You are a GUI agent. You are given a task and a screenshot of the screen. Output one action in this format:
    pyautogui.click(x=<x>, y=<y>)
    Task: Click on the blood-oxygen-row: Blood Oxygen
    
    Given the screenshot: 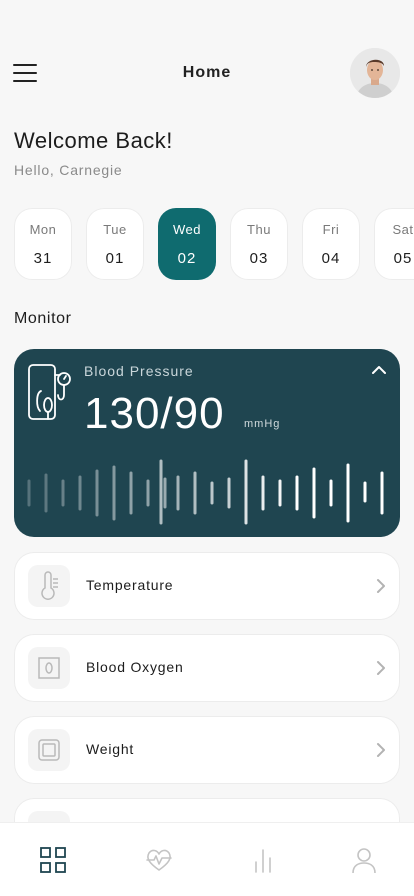 What is the action you would take?
    pyautogui.click(x=207, y=668)
    